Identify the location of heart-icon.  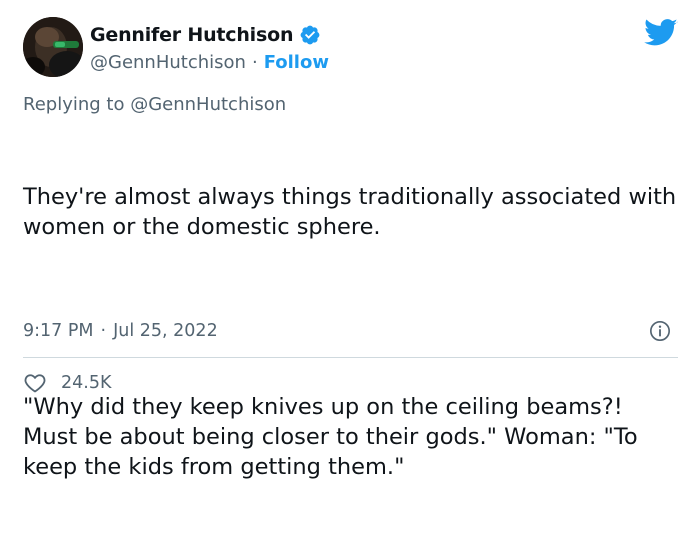
(35, 383).